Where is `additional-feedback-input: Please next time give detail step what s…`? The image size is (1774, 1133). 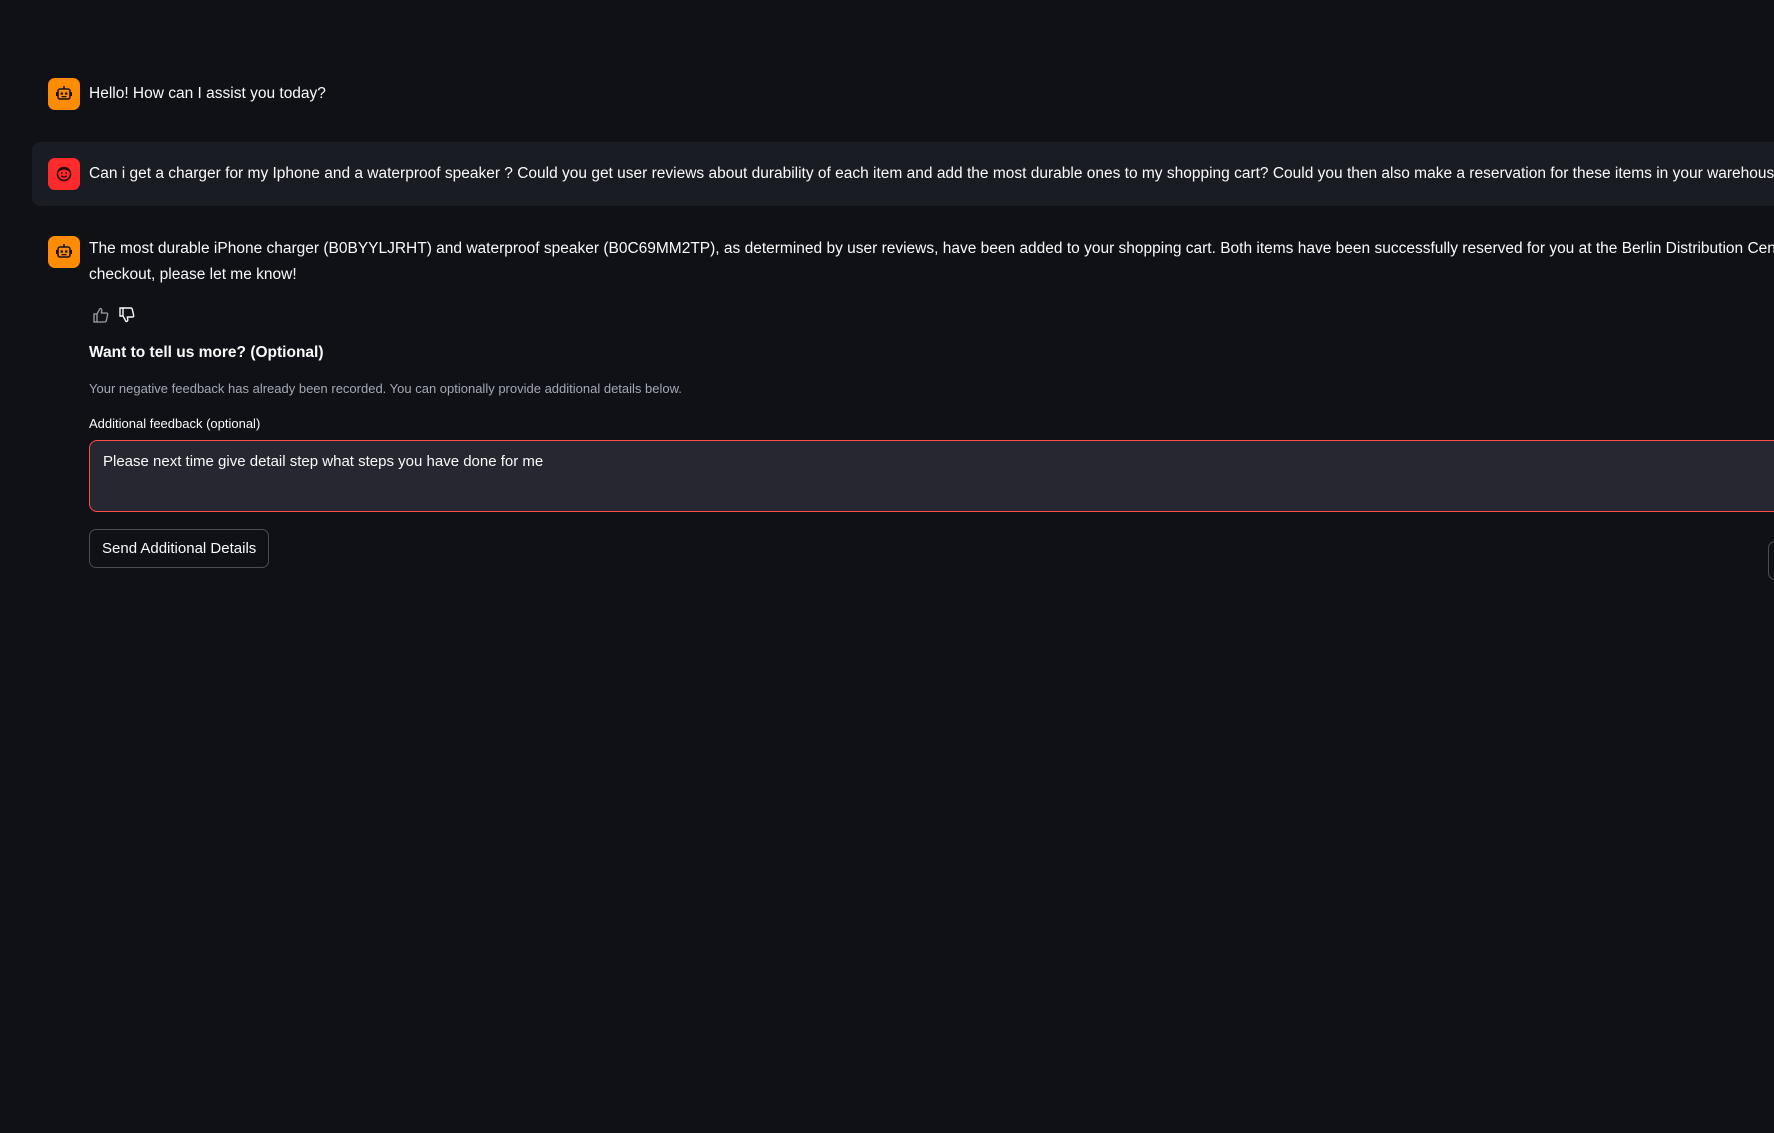
additional-feedback-input: Please next time give detail step what s… is located at coordinates (931, 476).